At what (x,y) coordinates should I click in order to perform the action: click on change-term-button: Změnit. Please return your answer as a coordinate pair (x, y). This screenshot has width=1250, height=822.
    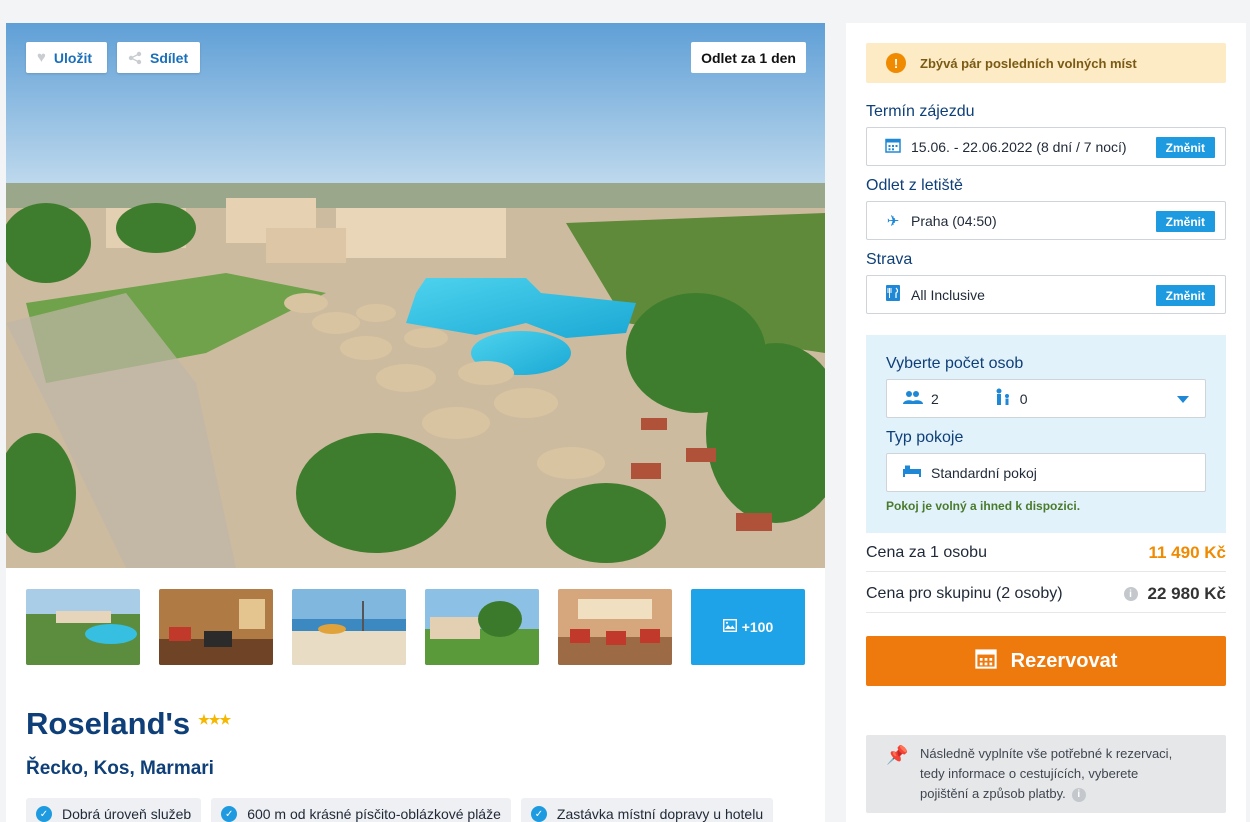
    Looking at the image, I should click on (1185, 147).